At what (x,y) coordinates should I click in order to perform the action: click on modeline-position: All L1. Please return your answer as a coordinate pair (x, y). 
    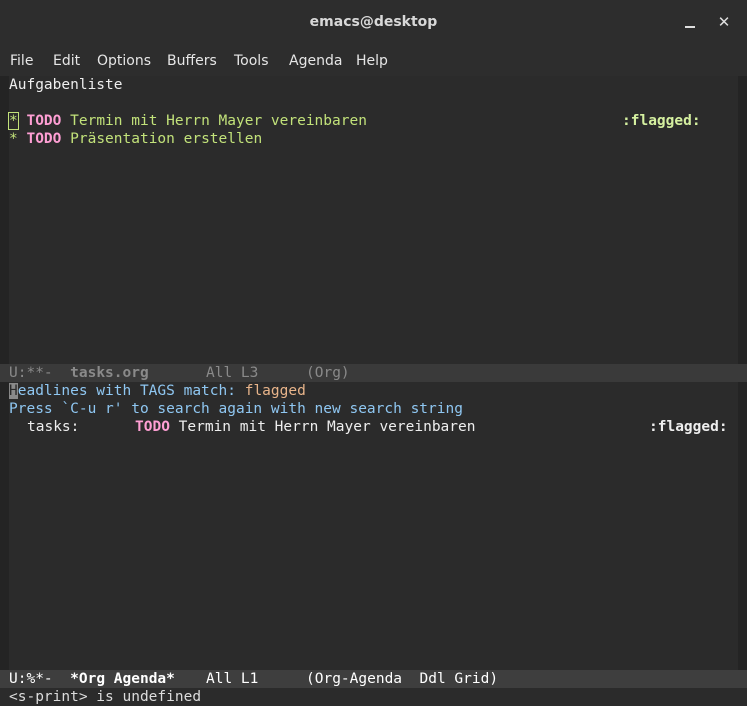
    Looking at the image, I should click on (232, 679).